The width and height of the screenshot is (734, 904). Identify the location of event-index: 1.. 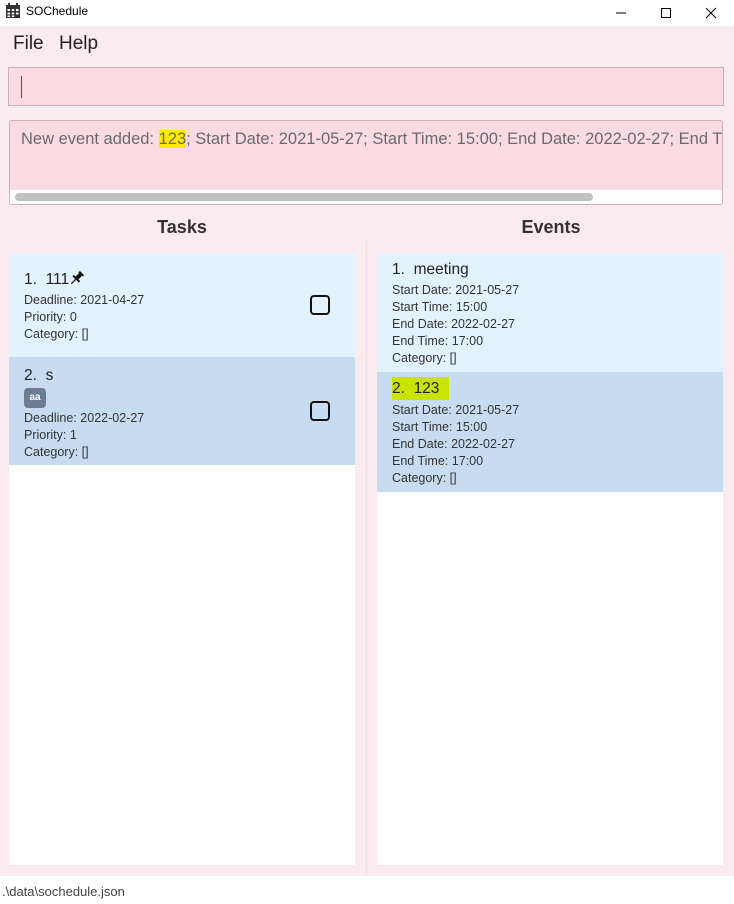
(398, 269).